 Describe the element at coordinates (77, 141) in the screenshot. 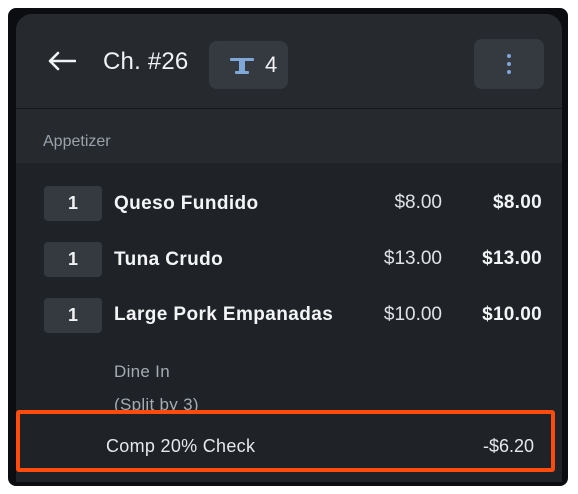

I see `section-label: Appetizer` at that location.